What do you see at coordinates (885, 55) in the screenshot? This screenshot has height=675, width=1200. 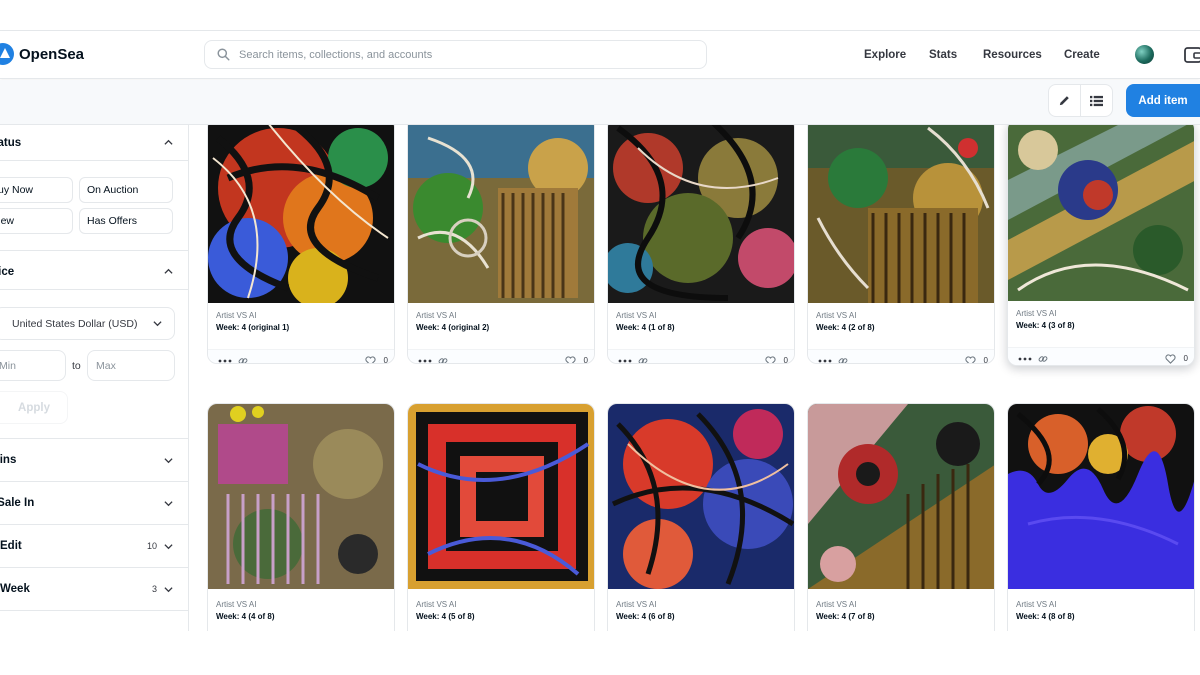 I see `nav-explore: Explore` at bounding box center [885, 55].